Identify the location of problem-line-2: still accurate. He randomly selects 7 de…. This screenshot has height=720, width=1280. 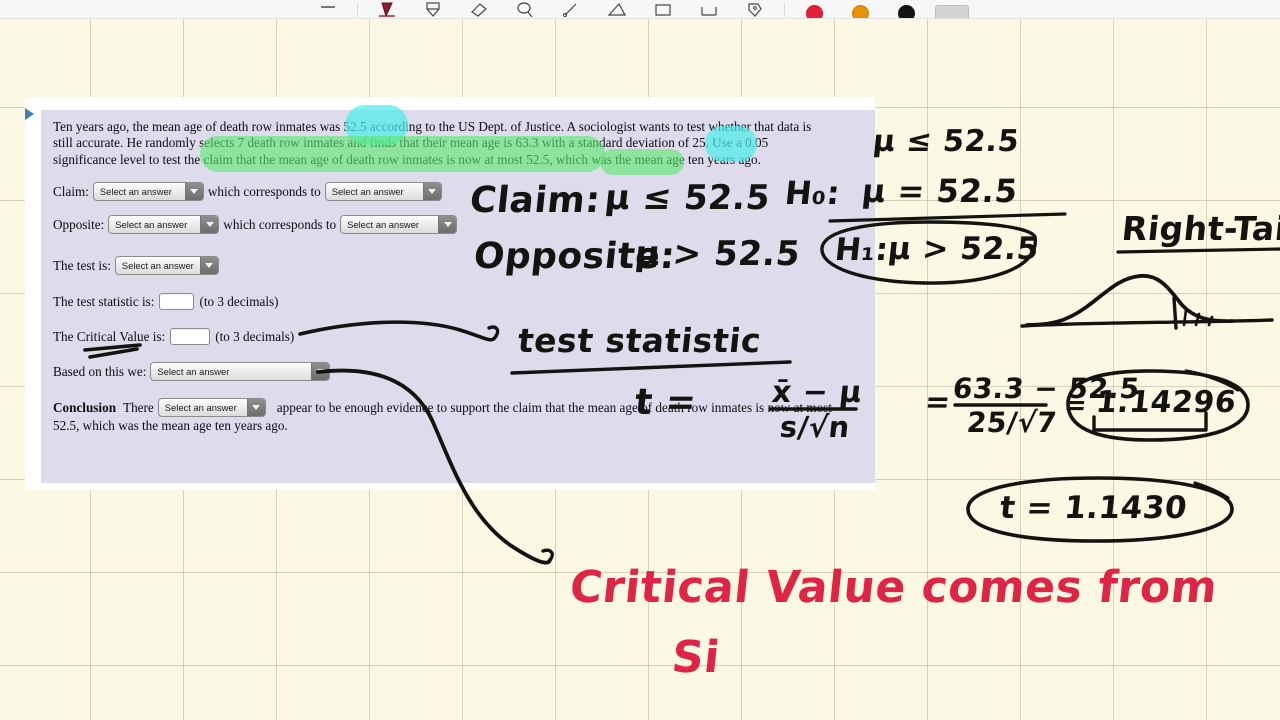
(411, 143).